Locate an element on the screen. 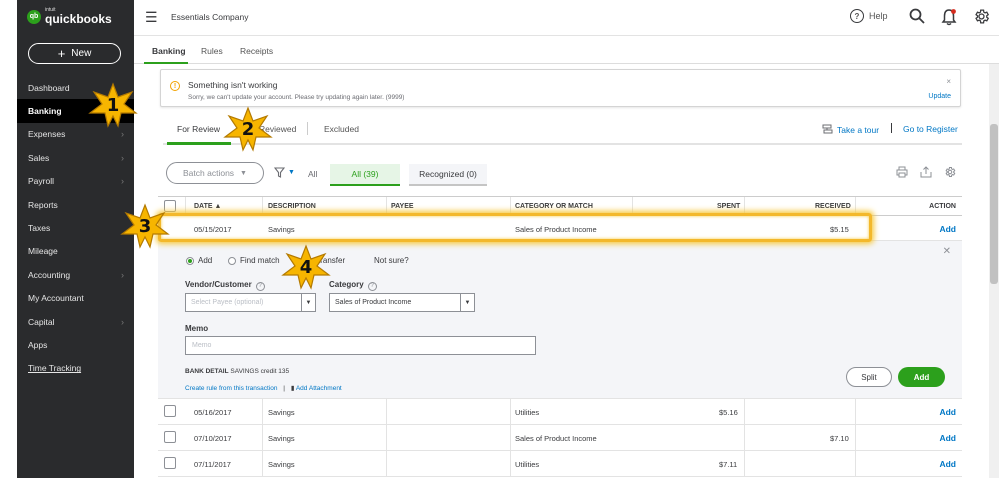 This screenshot has height=478, width=999. quickbooks-logo: qb intuit quickbooks is located at coordinates (69, 16).